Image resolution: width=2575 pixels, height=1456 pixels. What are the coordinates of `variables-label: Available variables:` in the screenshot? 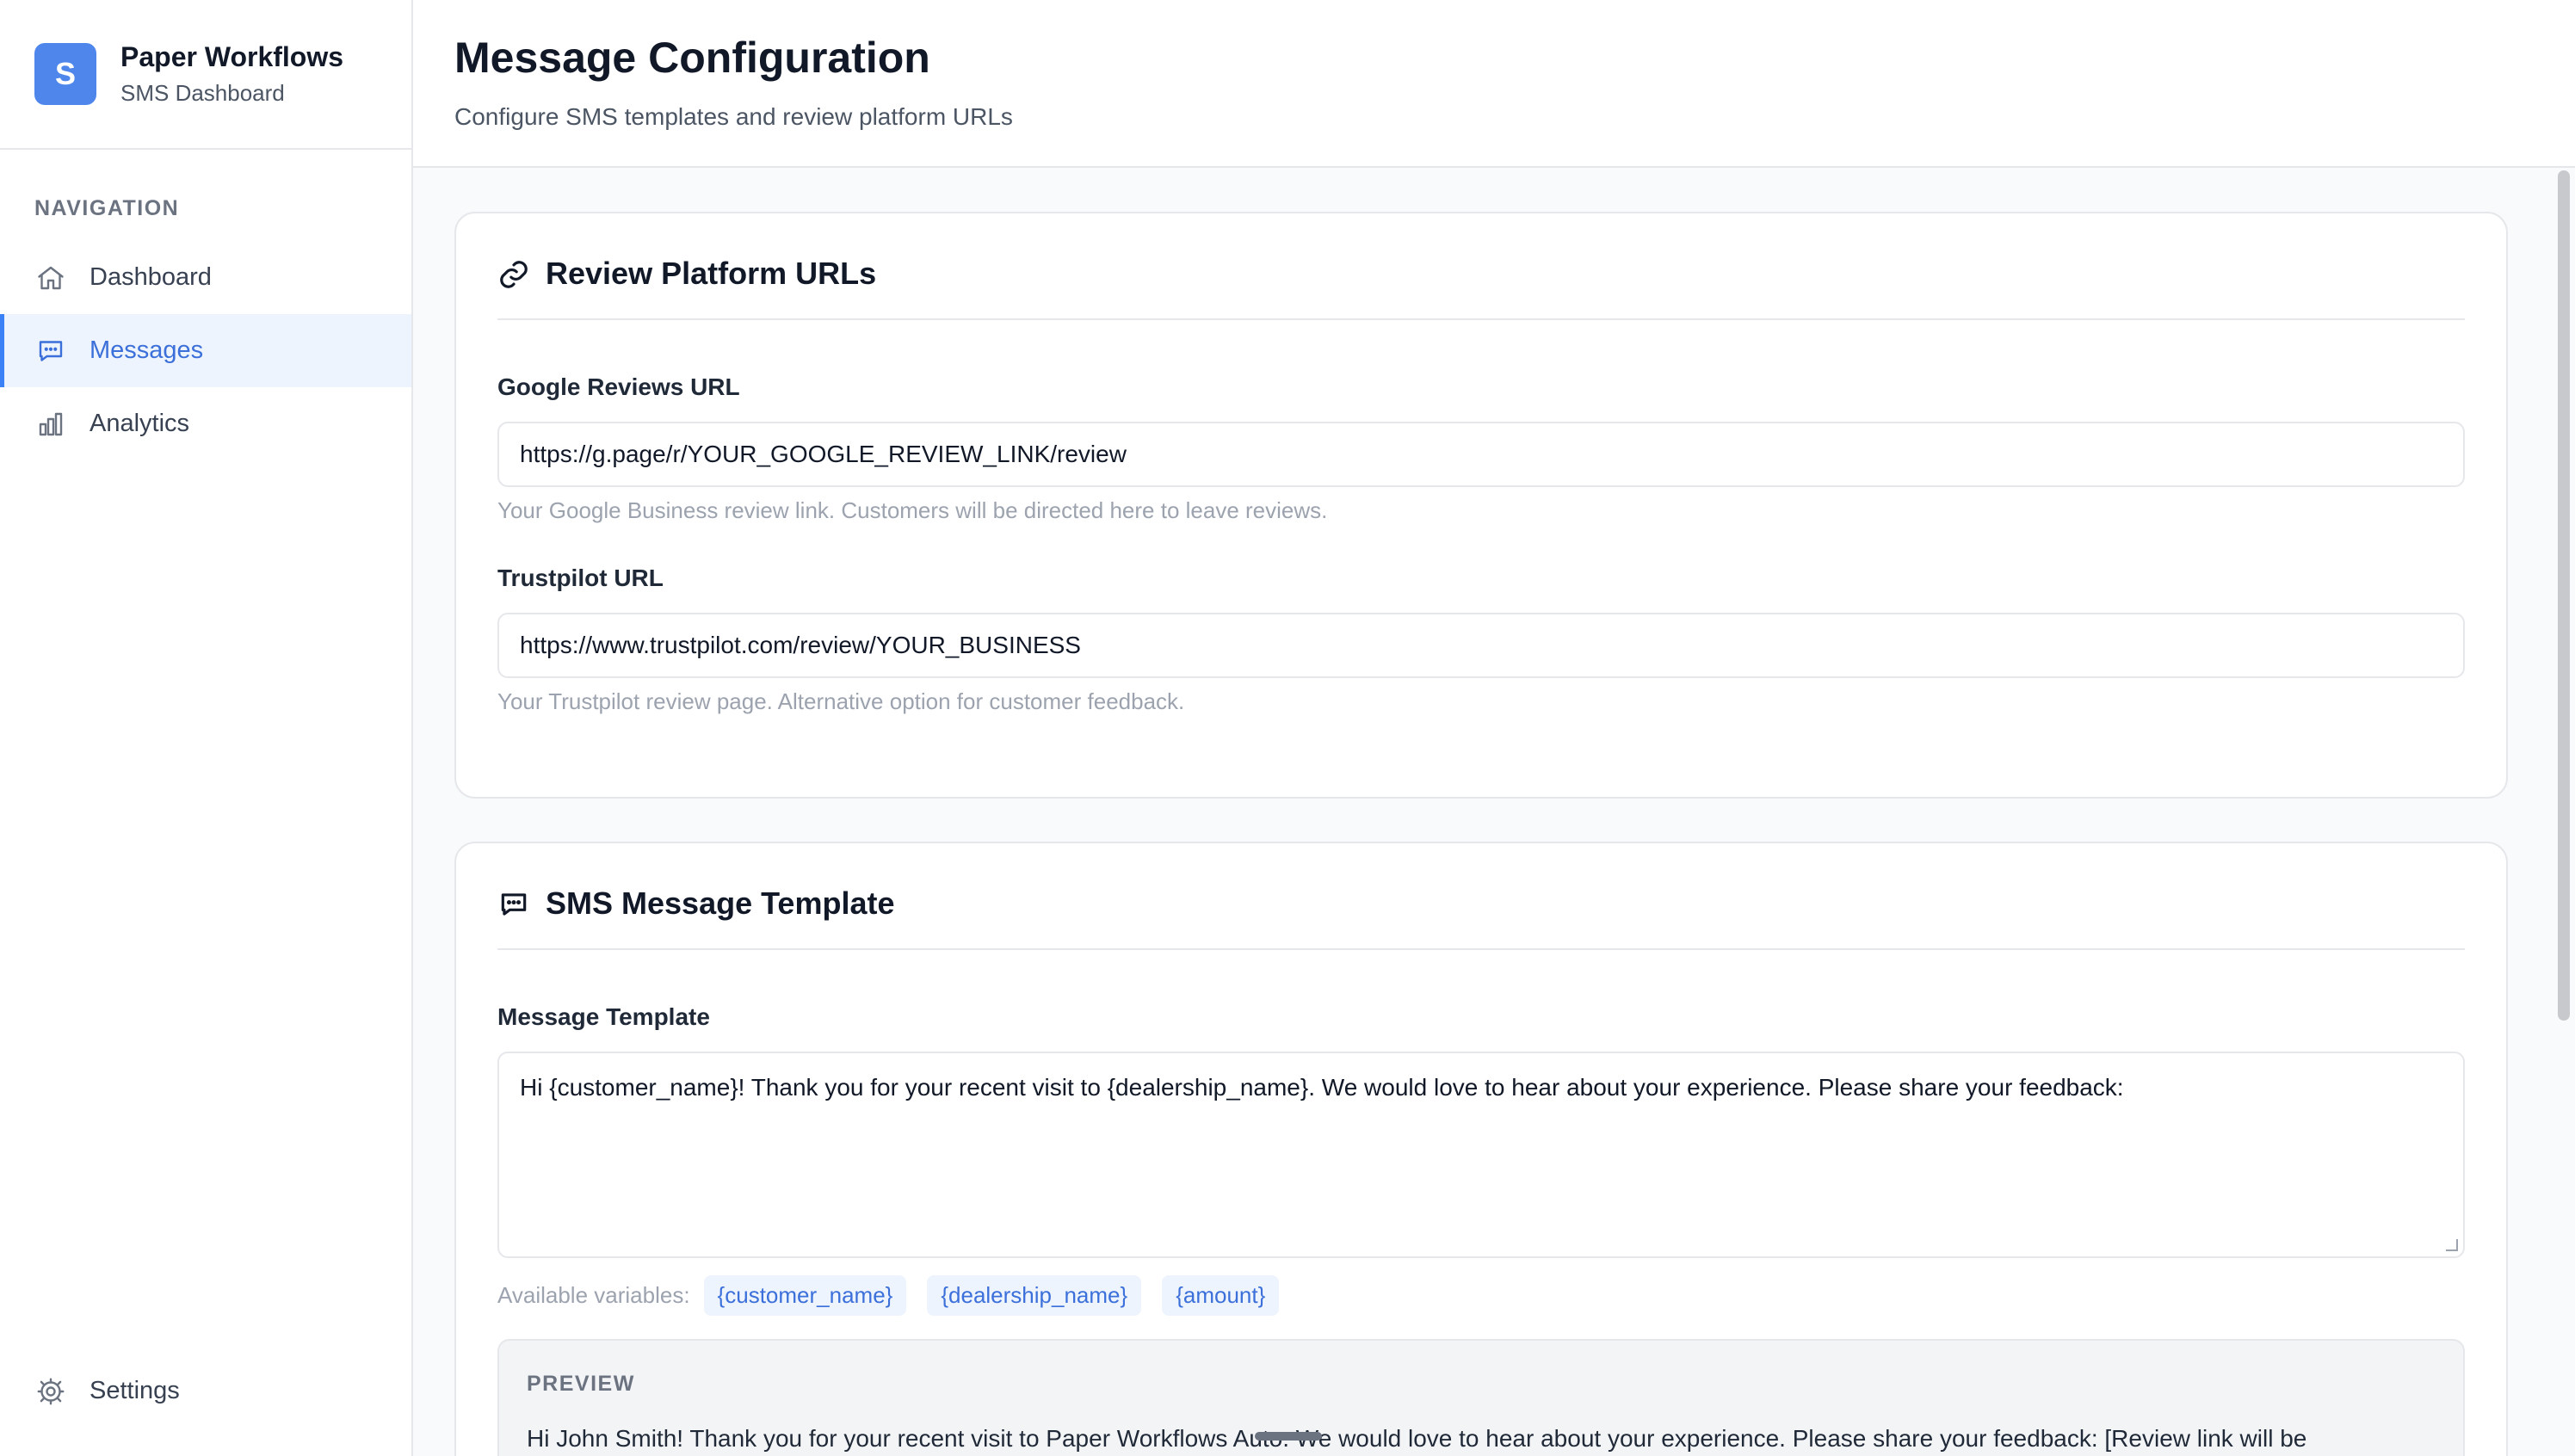 It's located at (593, 1295).